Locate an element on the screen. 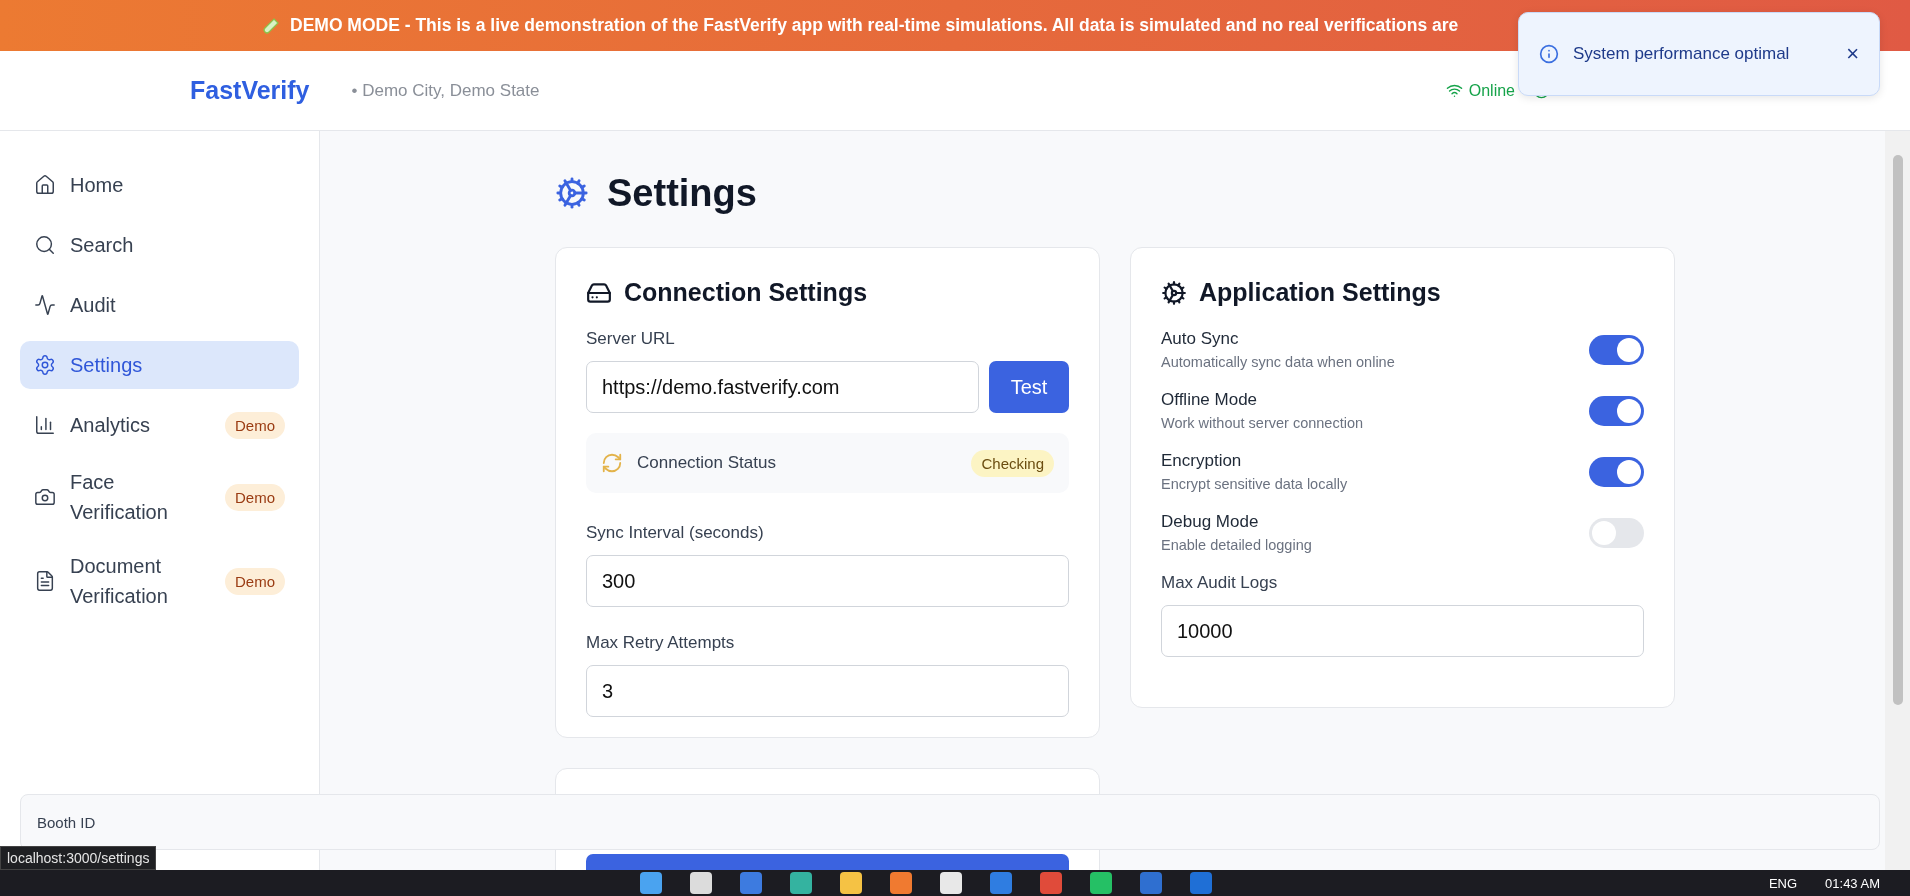  booth-label: Booth ID is located at coordinates (66, 822).